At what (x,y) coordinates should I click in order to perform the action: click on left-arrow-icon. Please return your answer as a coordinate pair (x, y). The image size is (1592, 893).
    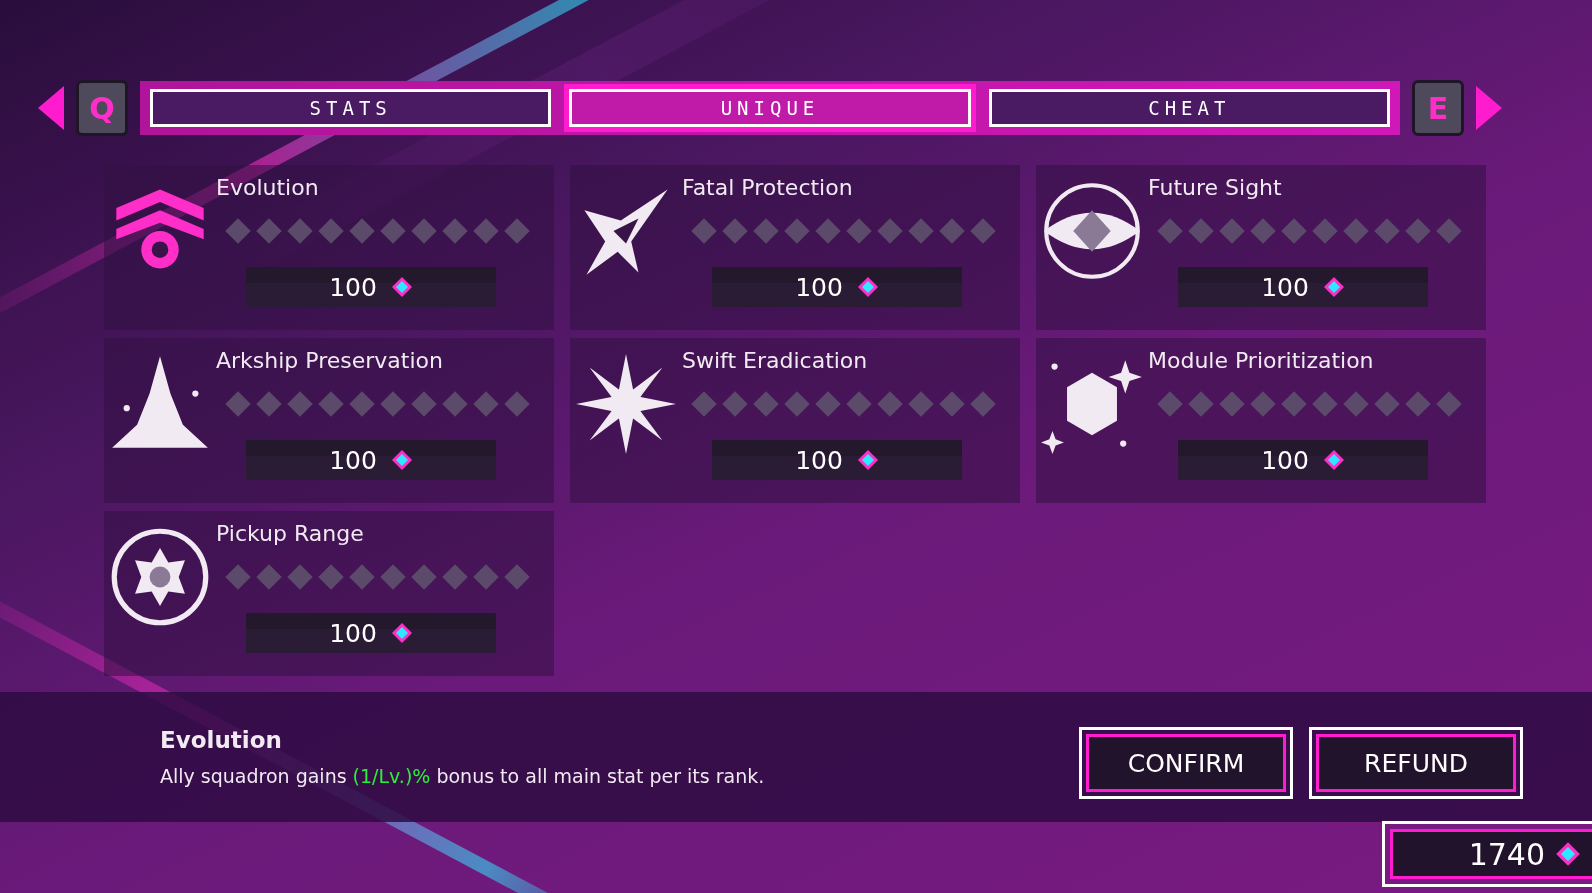
    Looking at the image, I should click on (51, 108).